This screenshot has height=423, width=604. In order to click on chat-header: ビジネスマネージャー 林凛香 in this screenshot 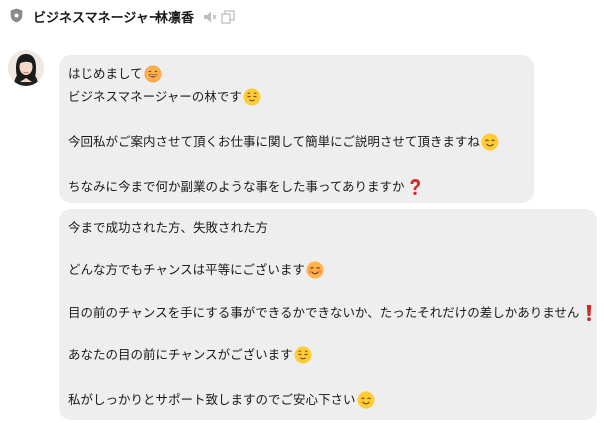, I will do `click(302, 16)`.